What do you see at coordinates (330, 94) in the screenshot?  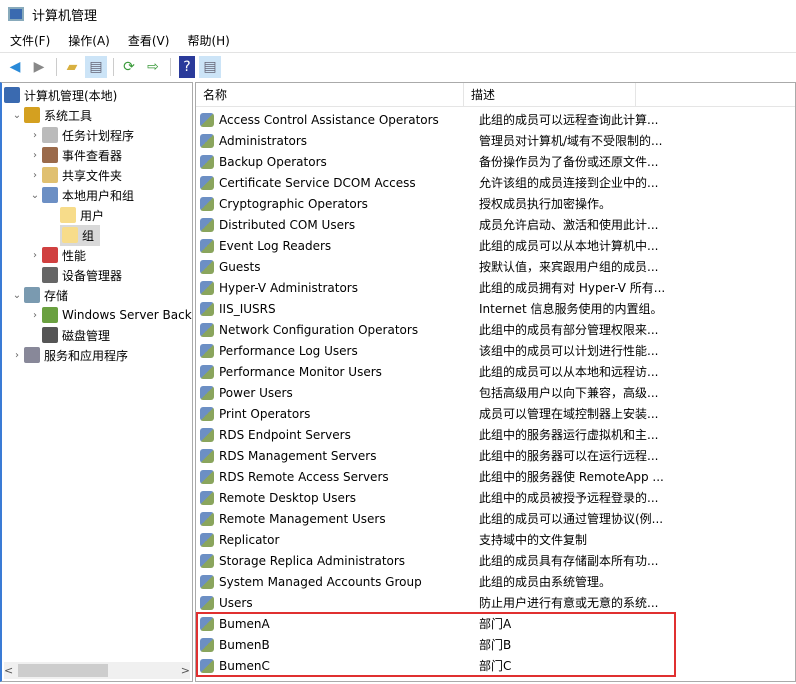 I see `column-header-name: 名称` at bounding box center [330, 94].